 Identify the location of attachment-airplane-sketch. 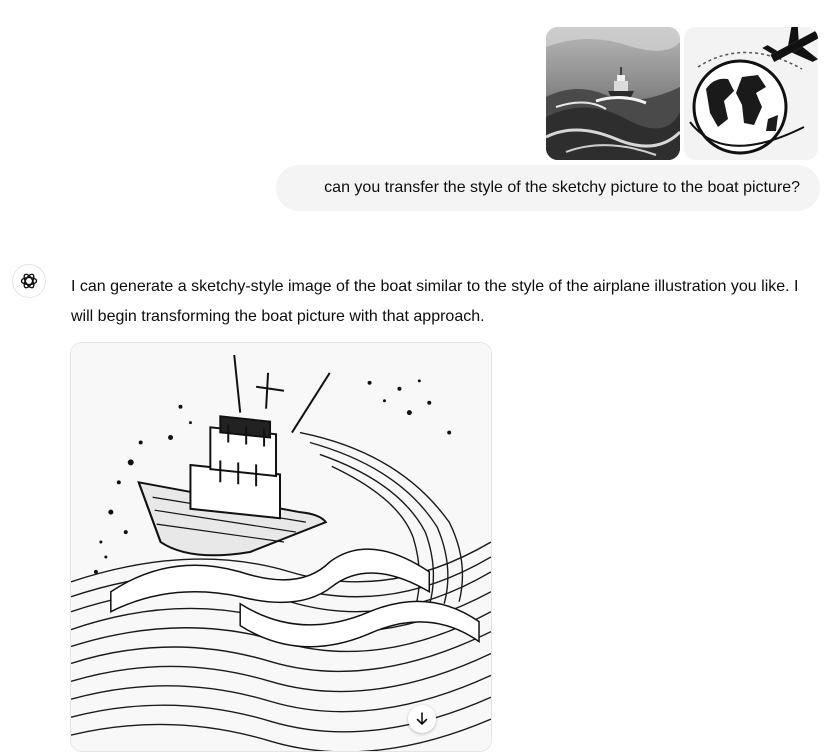
(751, 93).